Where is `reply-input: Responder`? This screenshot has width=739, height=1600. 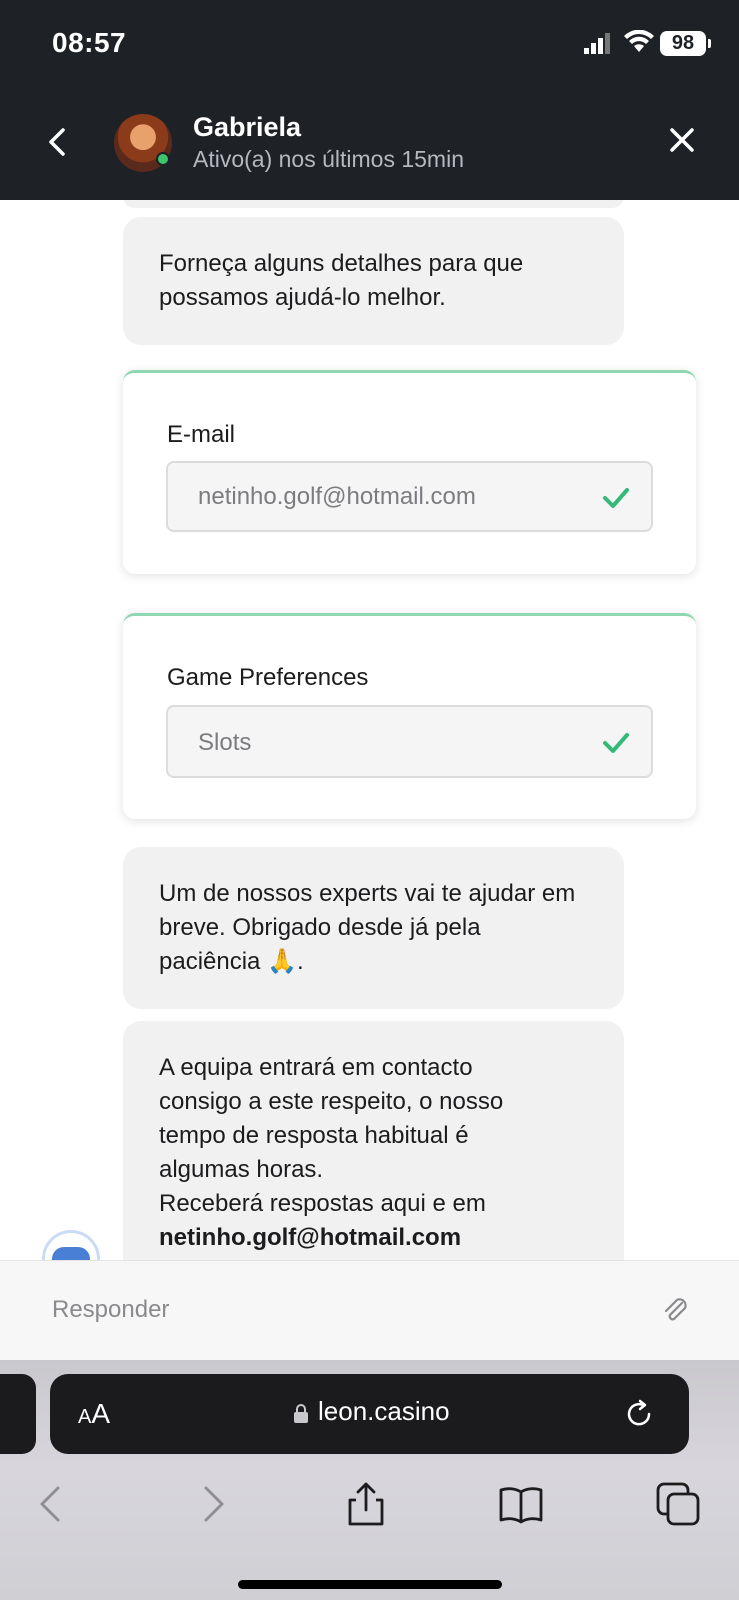
reply-input: Responder is located at coordinates (110, 1310).